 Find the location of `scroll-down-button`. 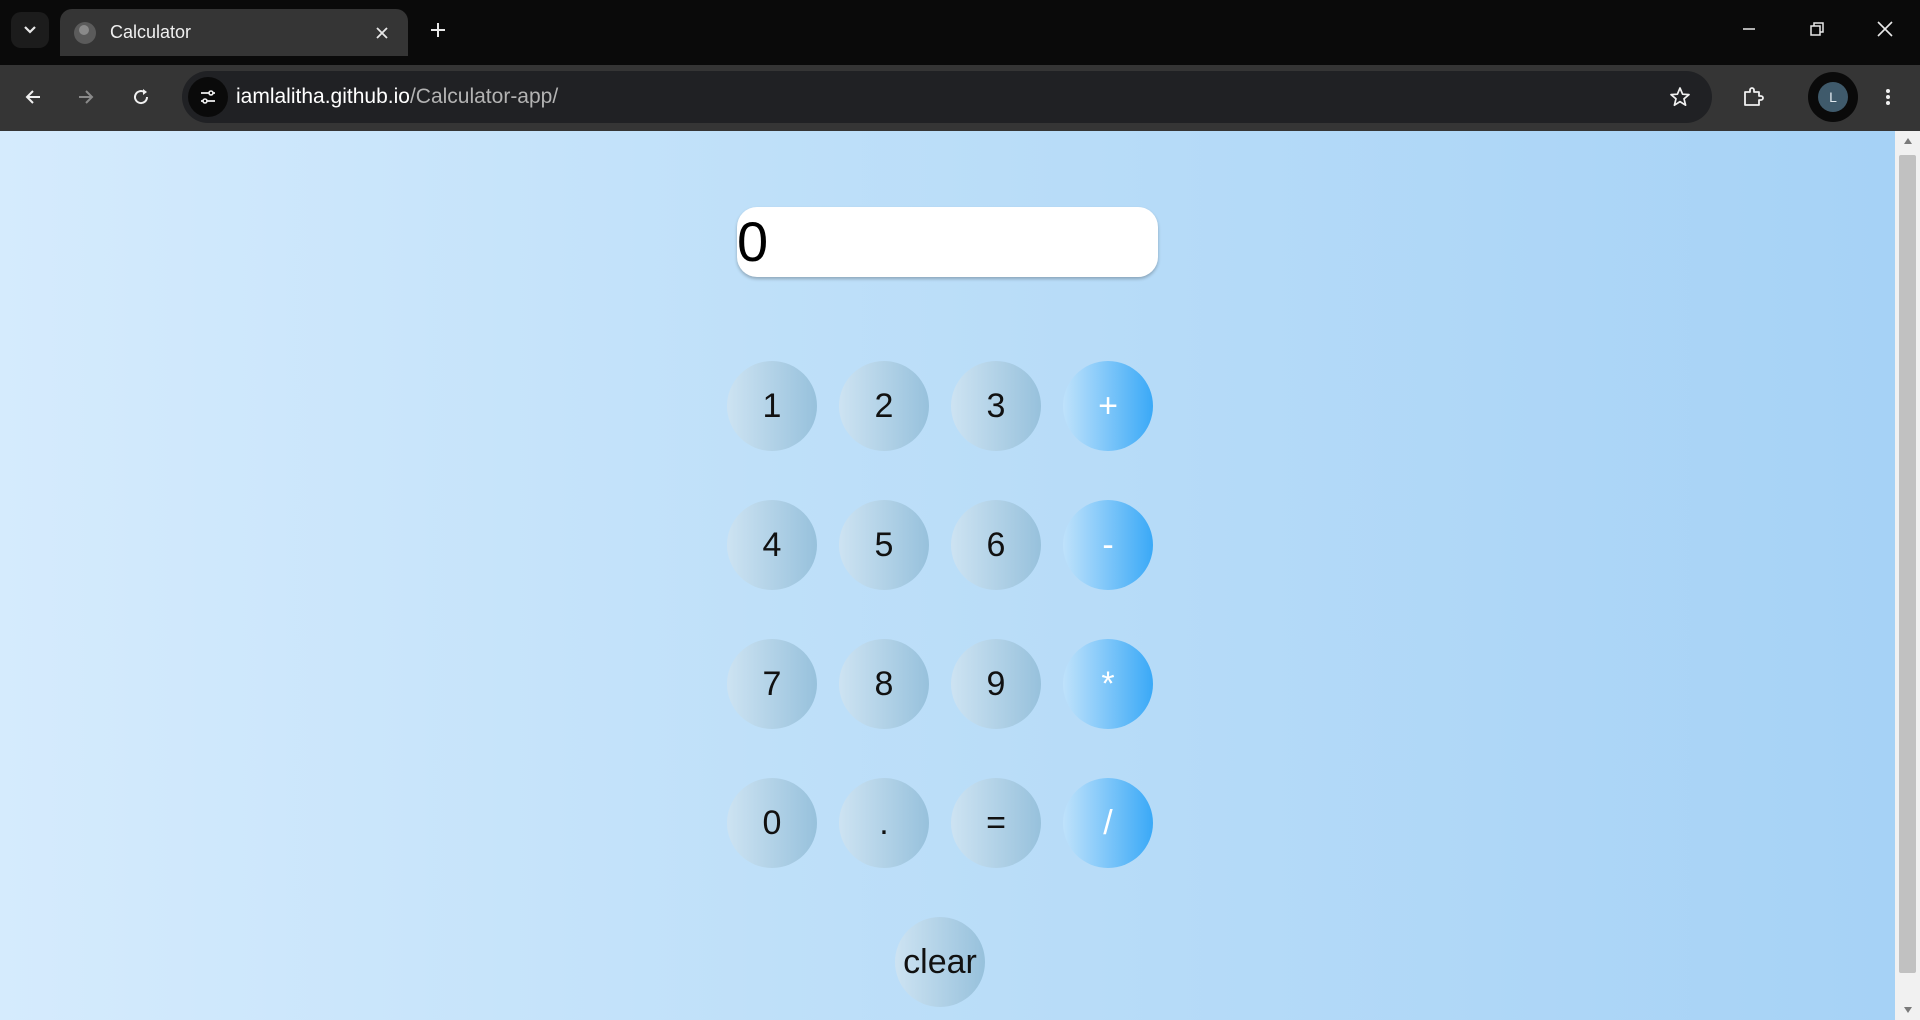

scroll-down-button is located at coordinates (1907, 1010).